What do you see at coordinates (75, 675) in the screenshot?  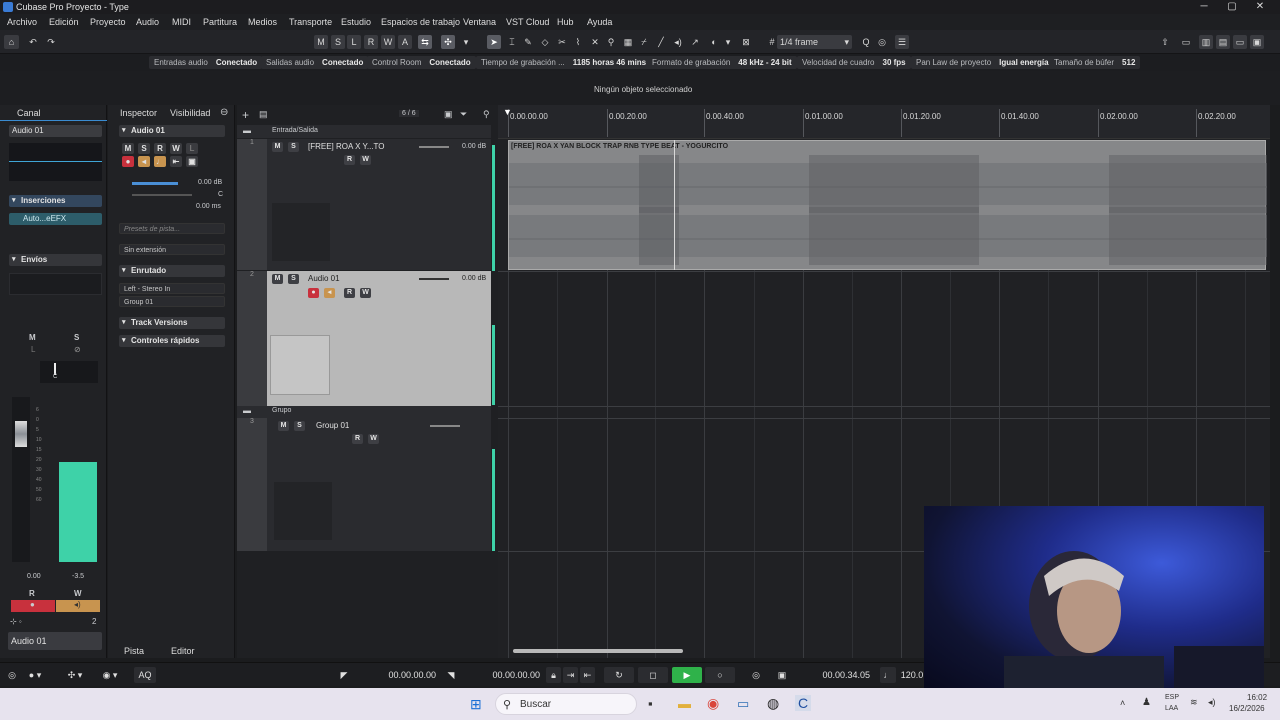 I see `snap-mode-icon: ✣ ▾` at bounding box center [75, 675].